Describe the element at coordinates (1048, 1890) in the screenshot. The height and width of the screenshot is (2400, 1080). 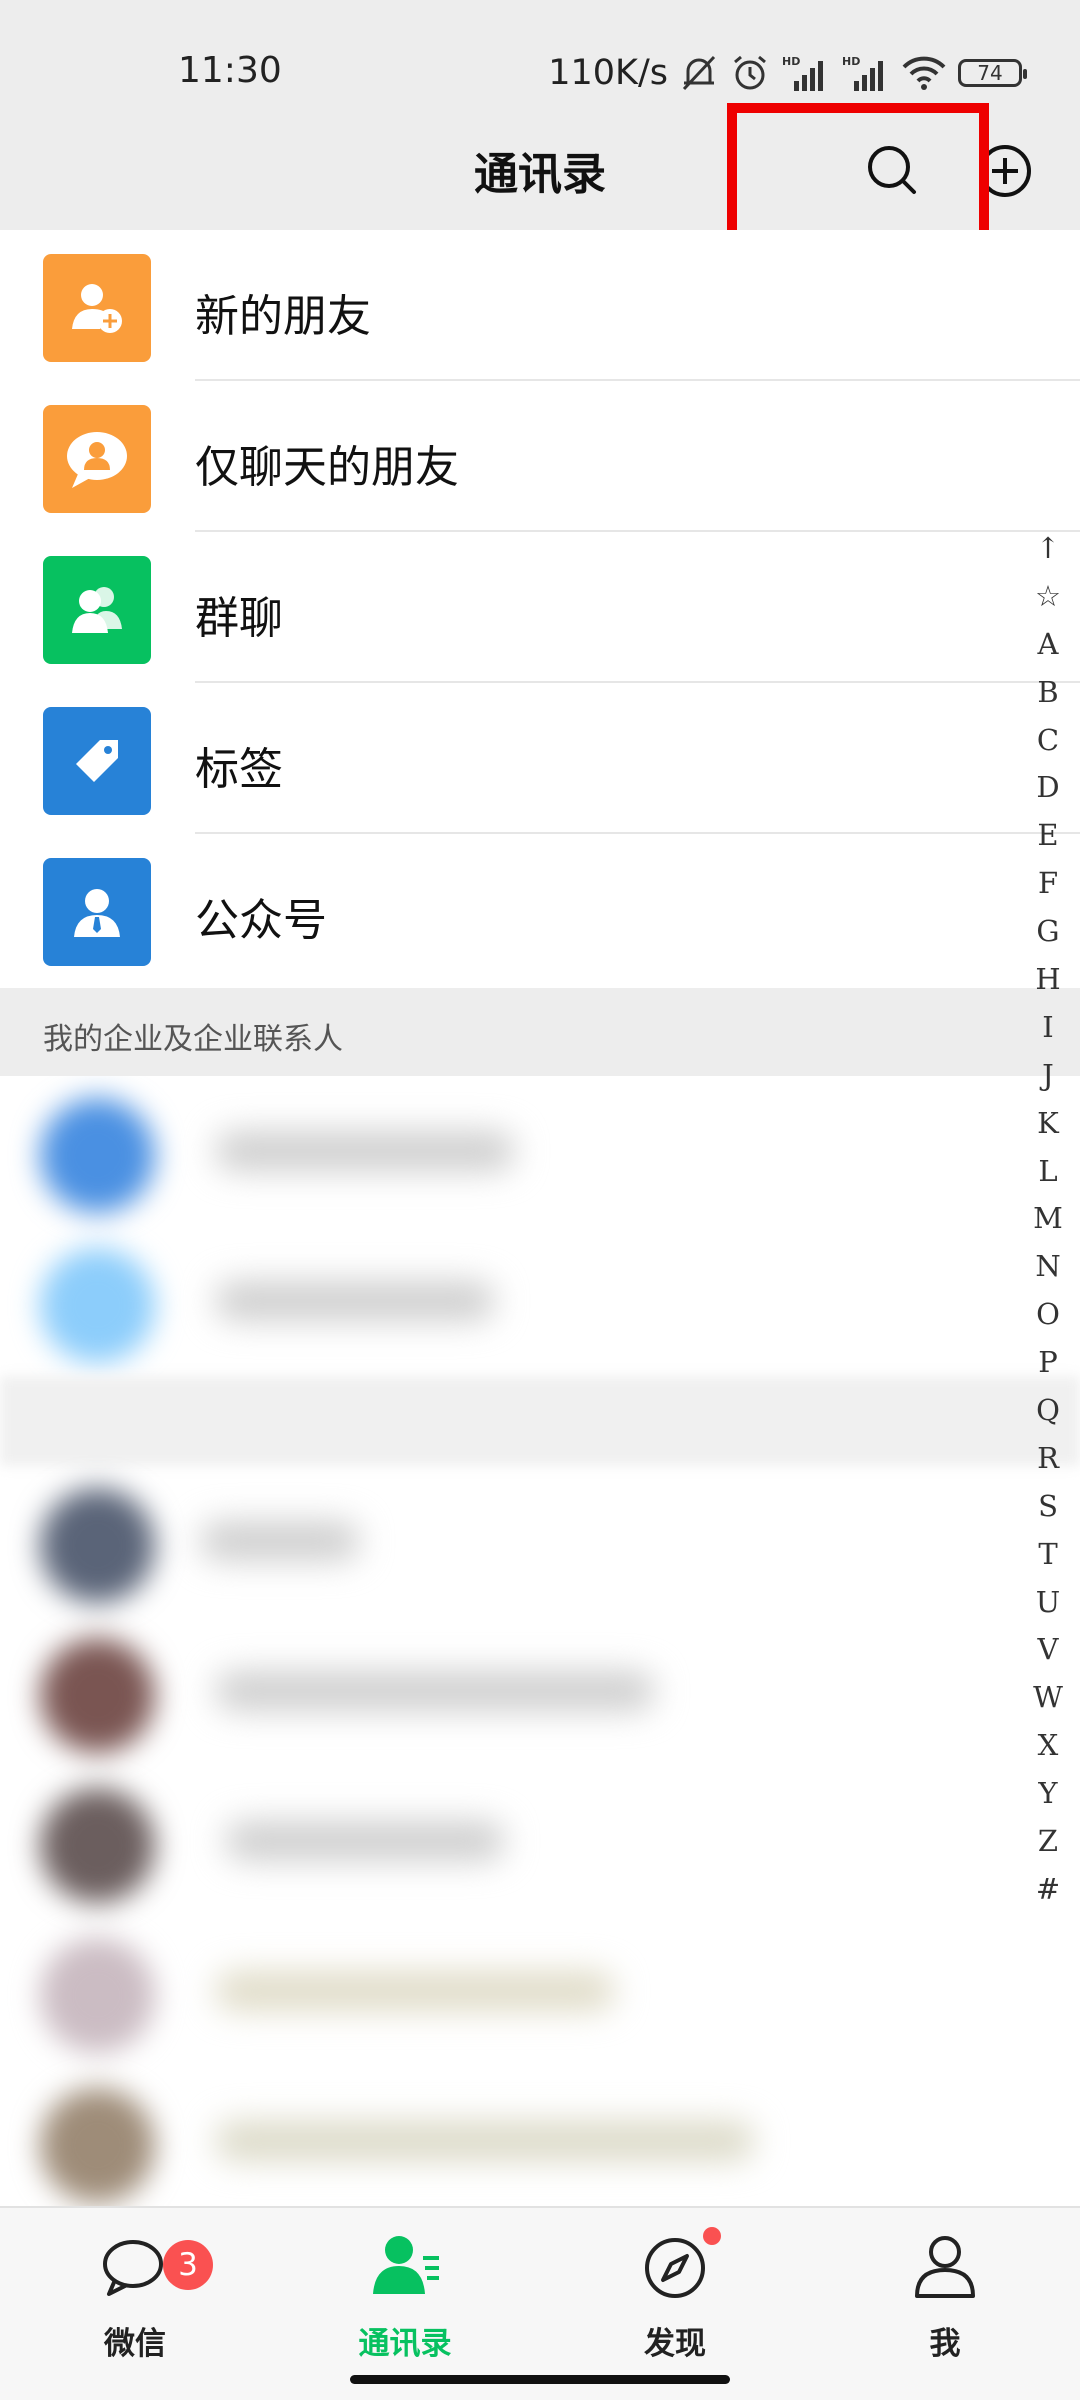
I see `alphabet-index-item: #` at that location.